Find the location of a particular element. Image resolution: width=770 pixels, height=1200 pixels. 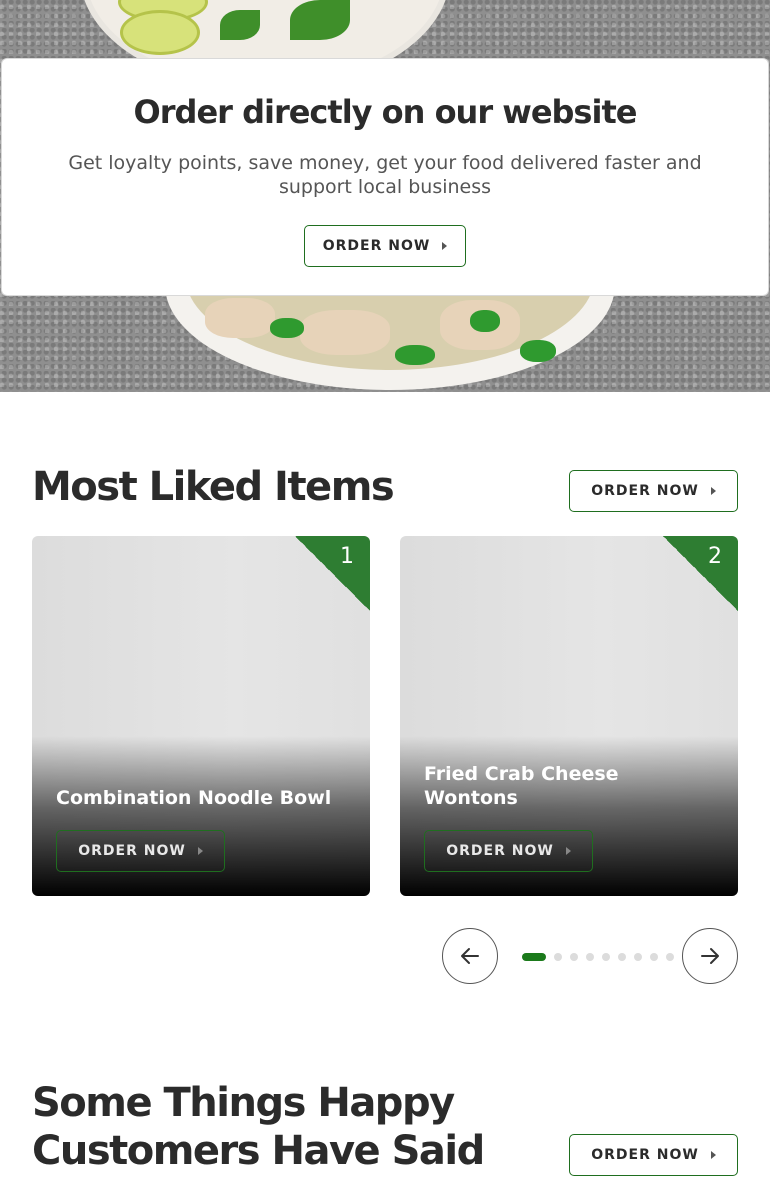

menu-item-name: Fried Crab Cheese Wontons is located at coordinates (521, 786).